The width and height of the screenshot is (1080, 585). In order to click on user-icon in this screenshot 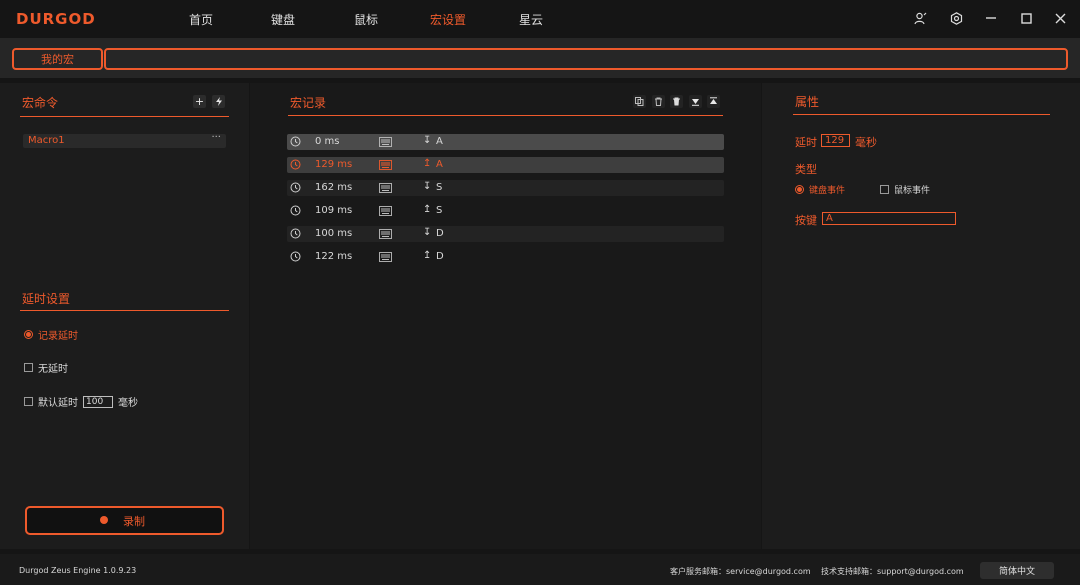, I will do `click(920, 18)`.